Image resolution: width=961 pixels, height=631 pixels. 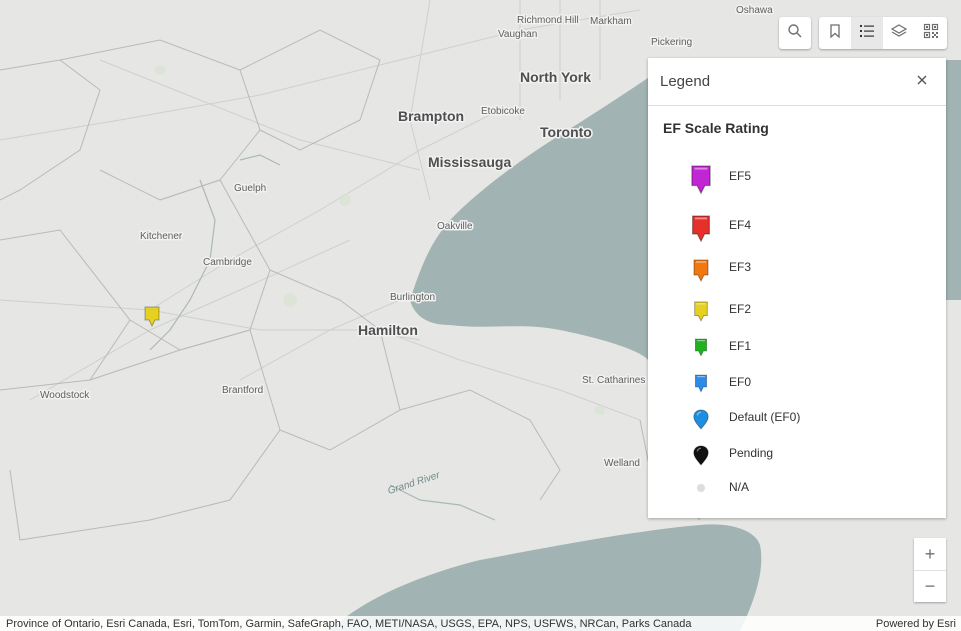 I want to click on legend-label: Default (EF0), so click(x=765, y=417).